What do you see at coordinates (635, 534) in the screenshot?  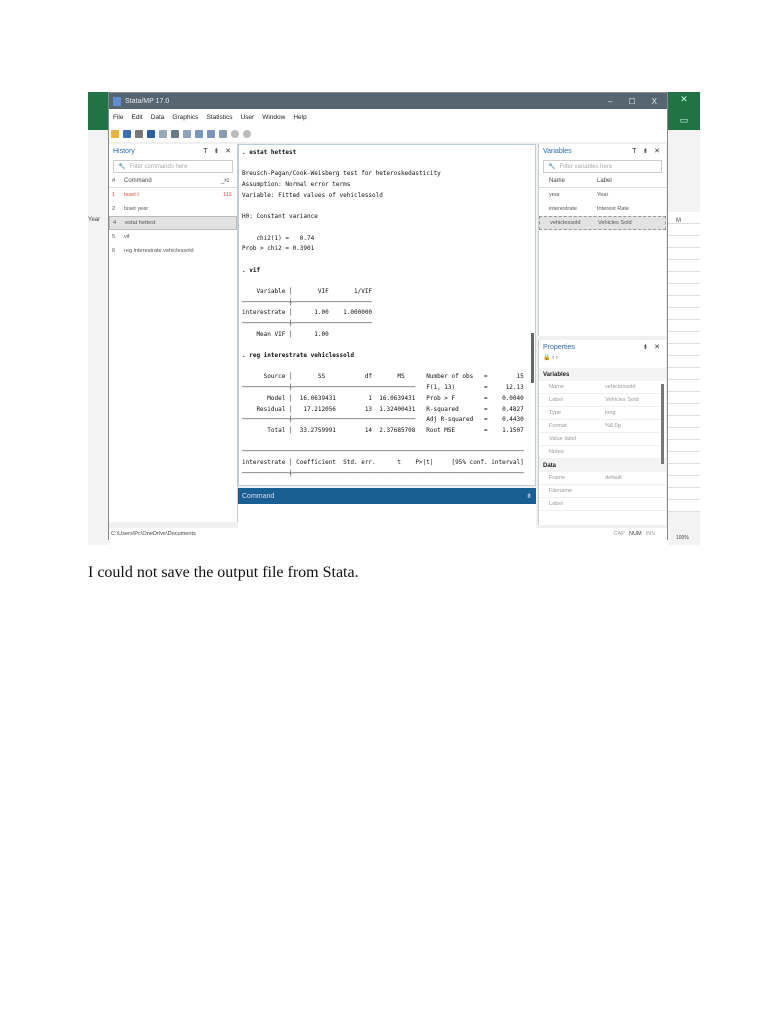 I see `num-indicator: NUM` at bounding box center [635, 534].